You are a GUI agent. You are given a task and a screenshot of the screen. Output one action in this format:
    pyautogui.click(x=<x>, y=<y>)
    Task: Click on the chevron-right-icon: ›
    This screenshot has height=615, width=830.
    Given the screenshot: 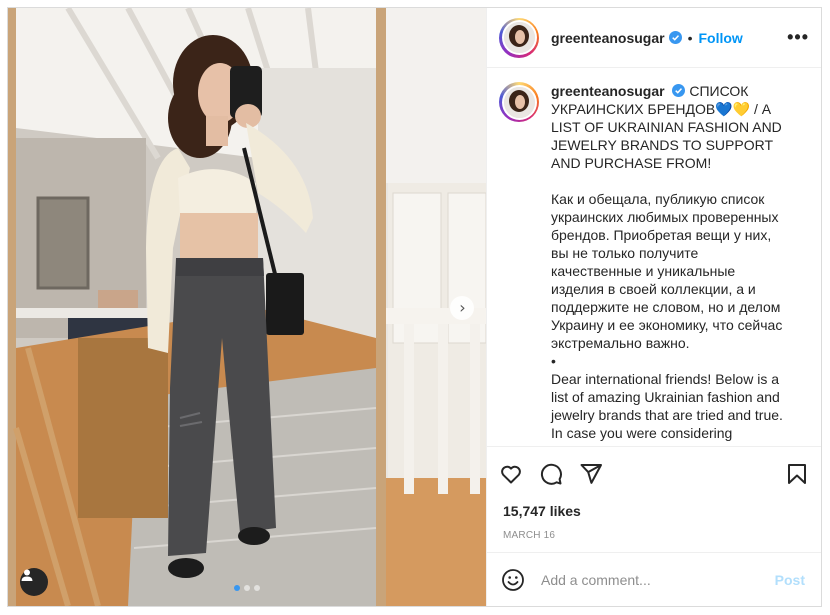 What is the action you would take?
    pyautogui.click(x=462, y=307)
    